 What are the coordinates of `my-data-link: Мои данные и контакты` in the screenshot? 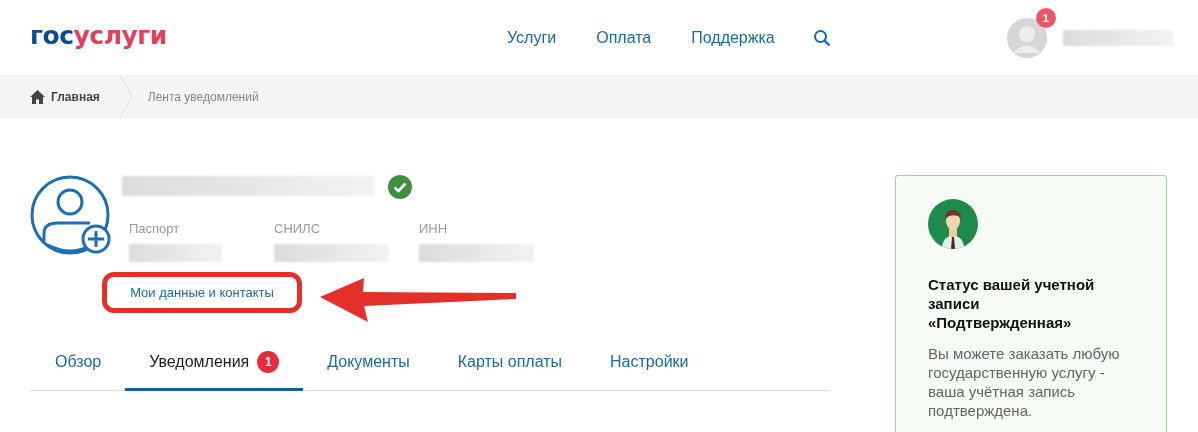 It's located at (202, 292).